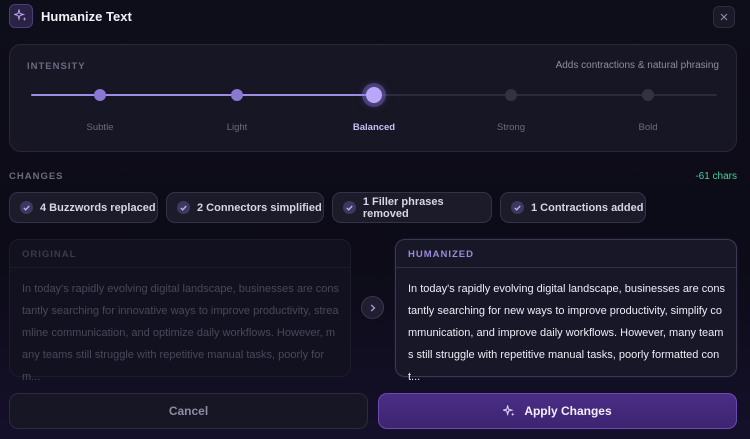  I want to click on intensity-stop-bold, so click(648, 95).